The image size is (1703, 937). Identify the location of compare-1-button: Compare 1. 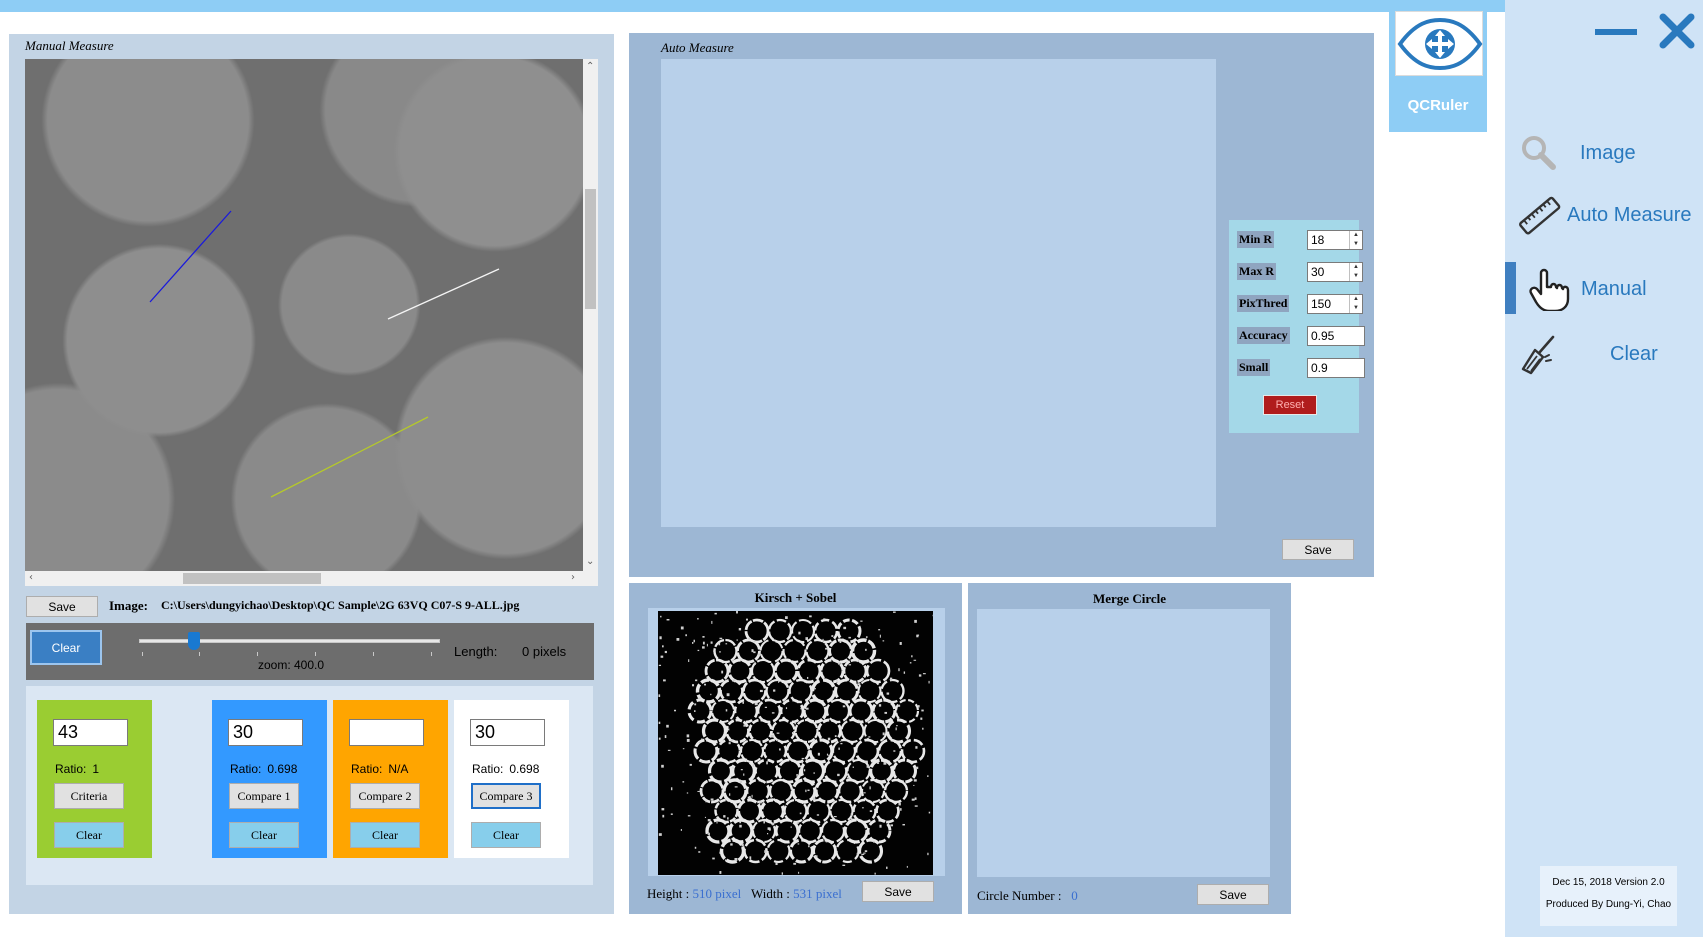
(264, 796).